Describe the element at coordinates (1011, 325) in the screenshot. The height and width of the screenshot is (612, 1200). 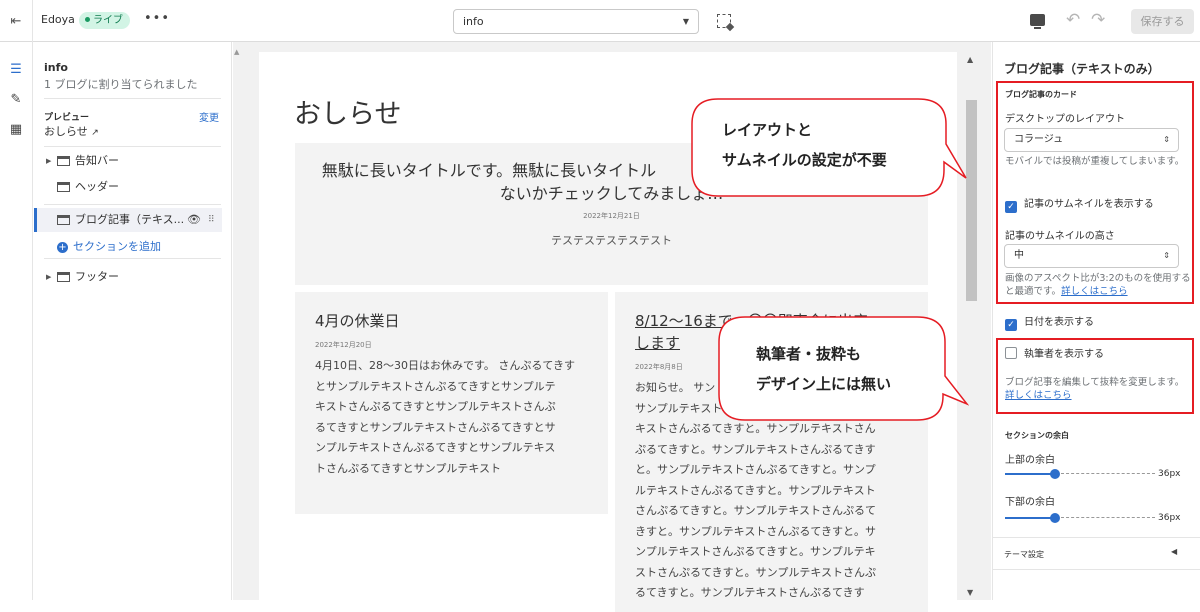
I see `checkmark-icon: ✓` at that location.